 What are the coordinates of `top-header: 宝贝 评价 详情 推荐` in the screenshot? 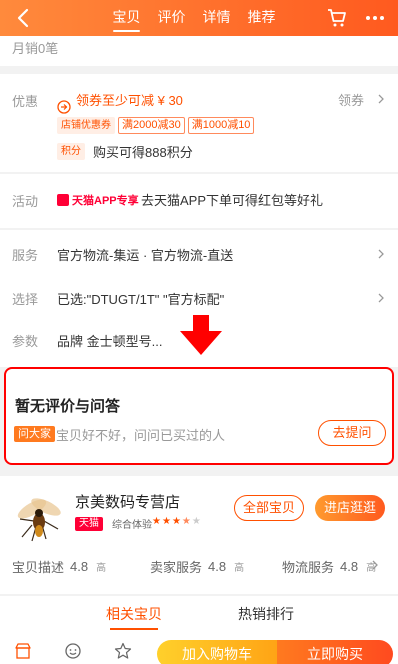 It's located at (199, 18).